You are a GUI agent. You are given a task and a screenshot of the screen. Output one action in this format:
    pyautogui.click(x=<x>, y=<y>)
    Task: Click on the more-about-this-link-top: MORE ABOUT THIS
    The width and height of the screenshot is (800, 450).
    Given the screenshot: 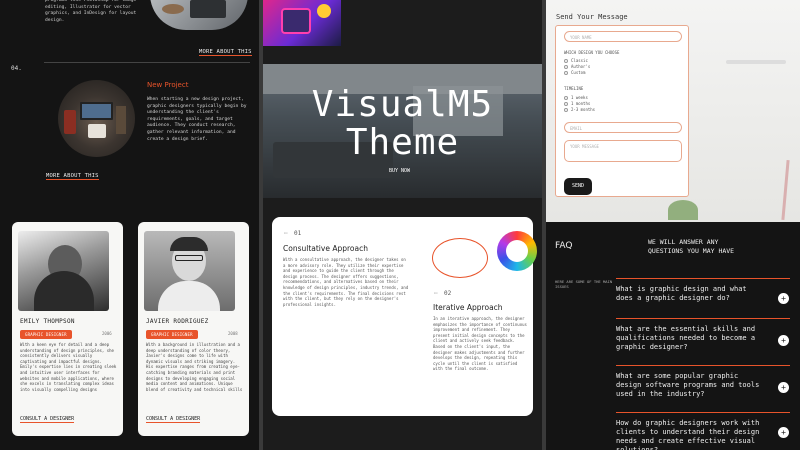 What is the action you would take?
    pyautogui.click(x=225, y=52)
    